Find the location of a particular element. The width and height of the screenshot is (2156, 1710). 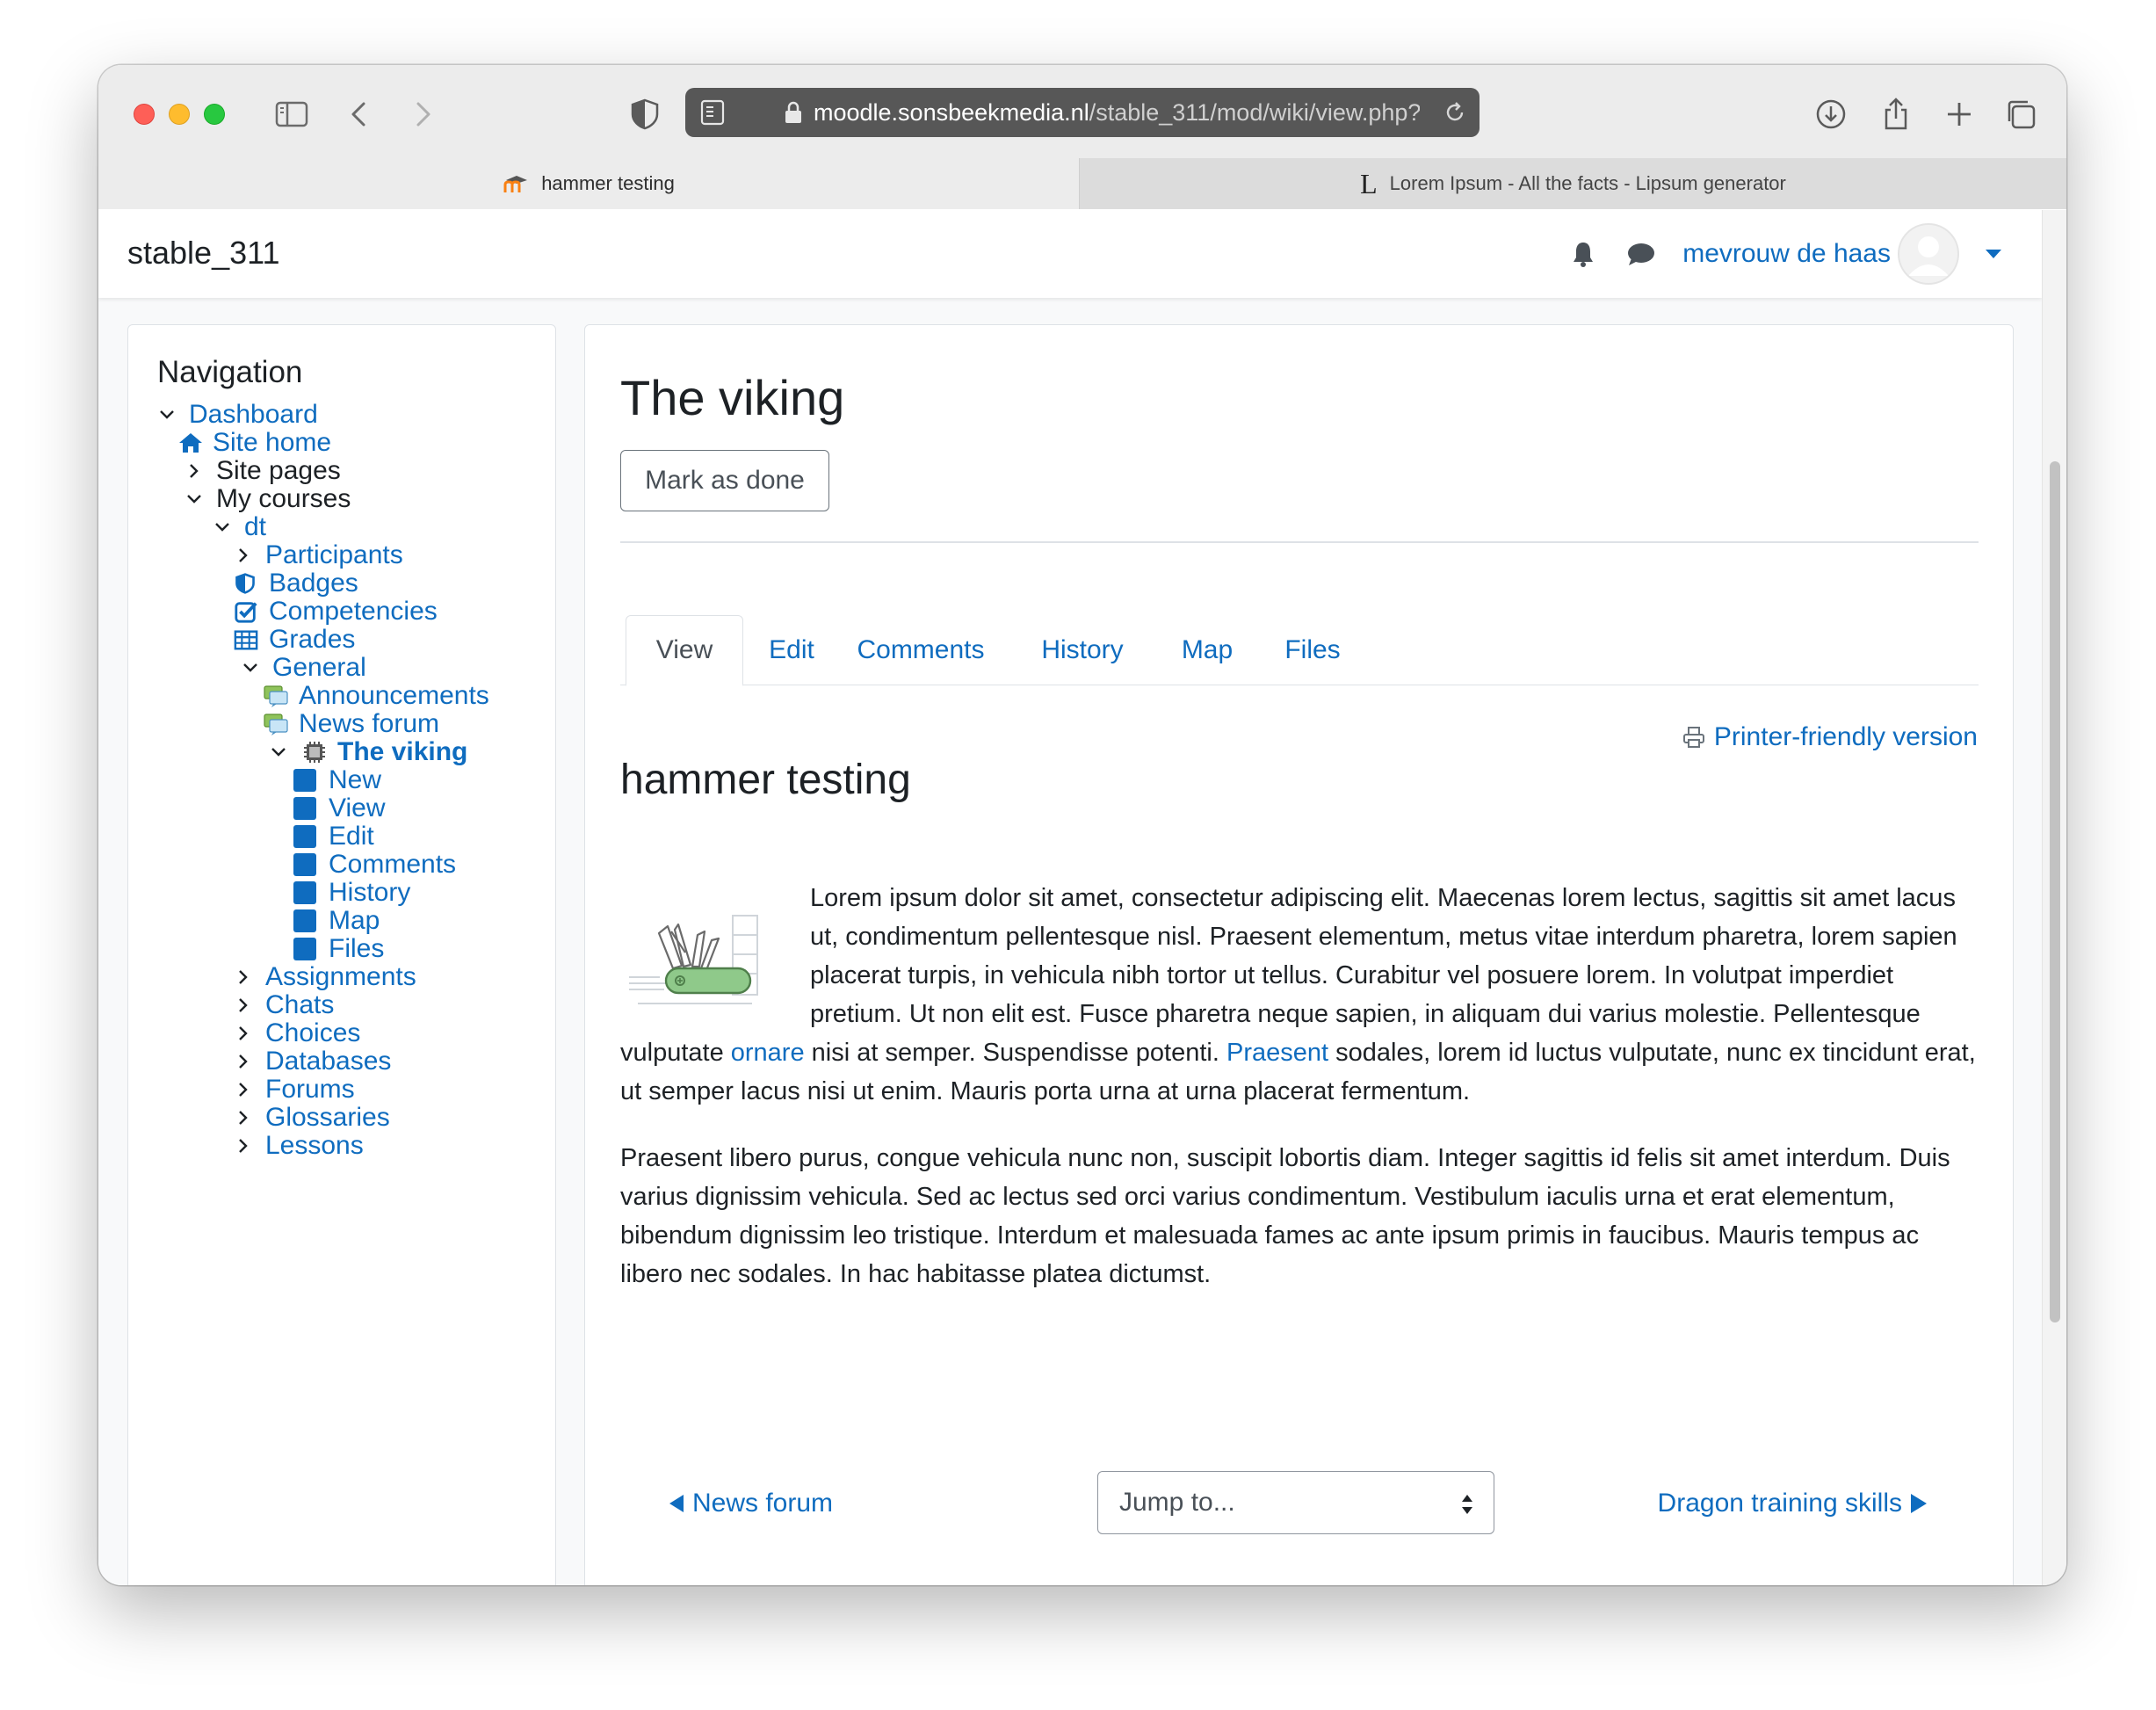

privacy-shield-icon is located at coordinates (645, 115).